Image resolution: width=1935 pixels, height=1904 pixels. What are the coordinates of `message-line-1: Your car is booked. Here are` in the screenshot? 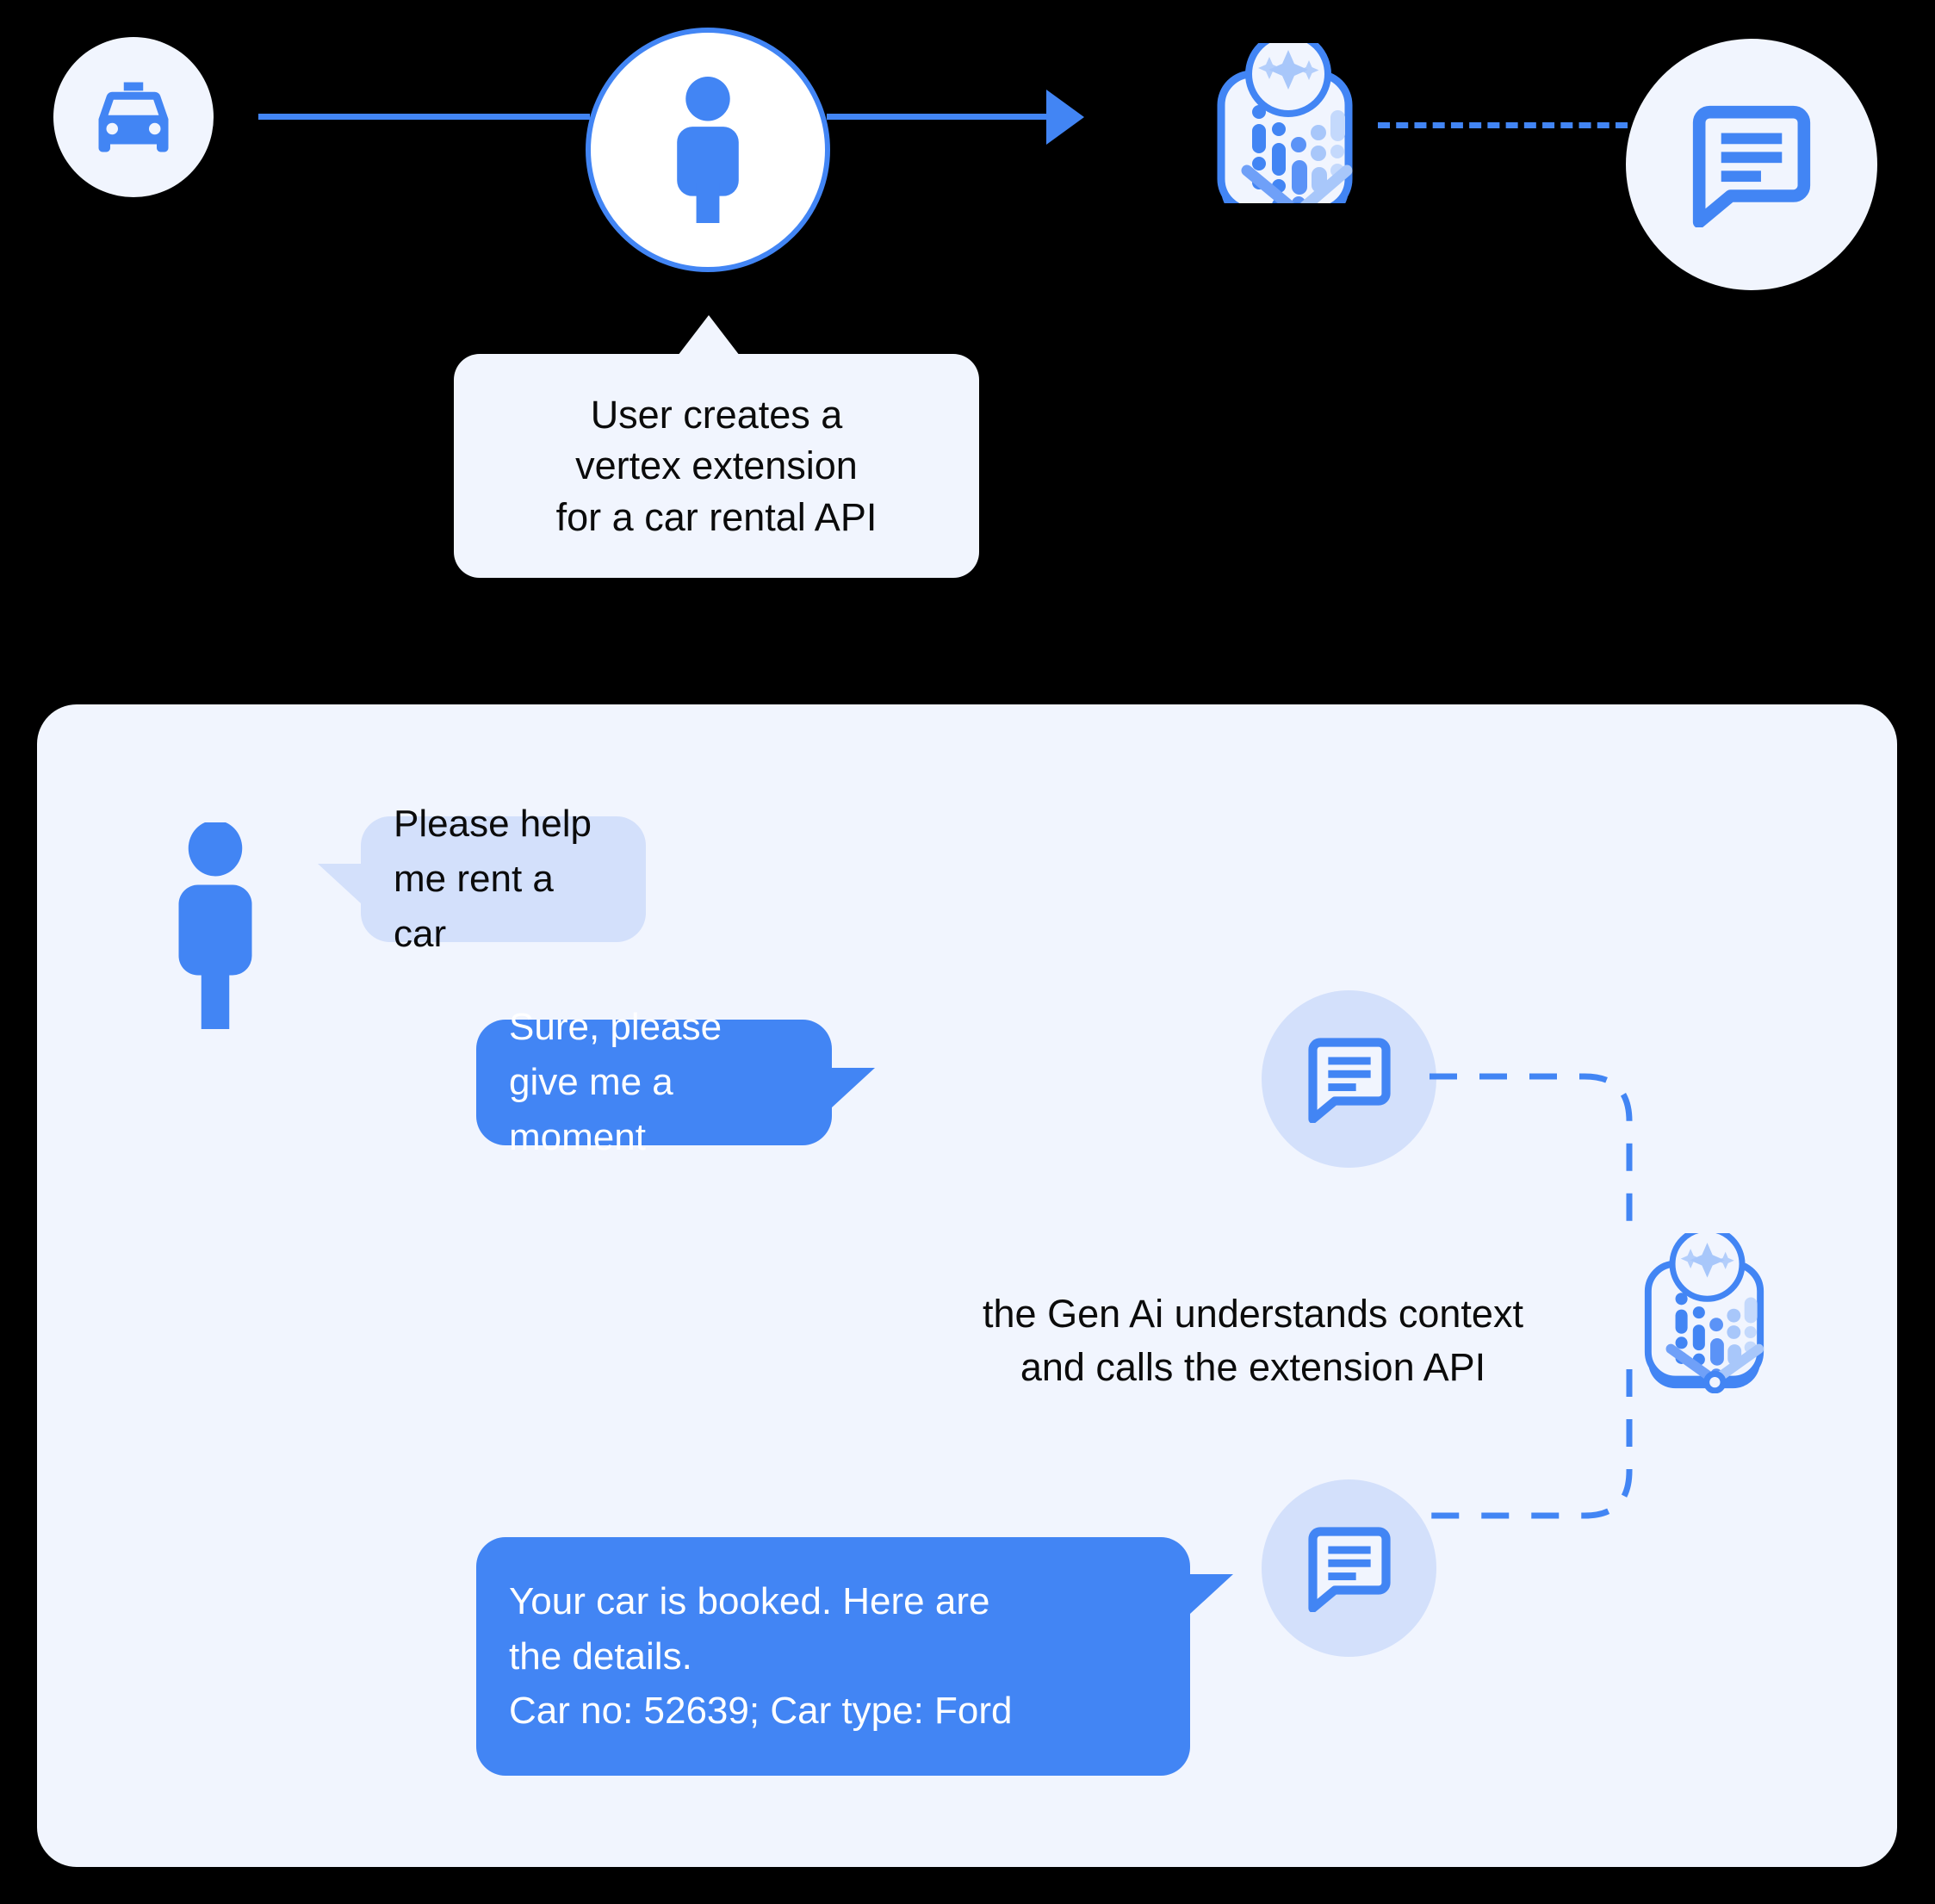 It's located at (750, 1600).